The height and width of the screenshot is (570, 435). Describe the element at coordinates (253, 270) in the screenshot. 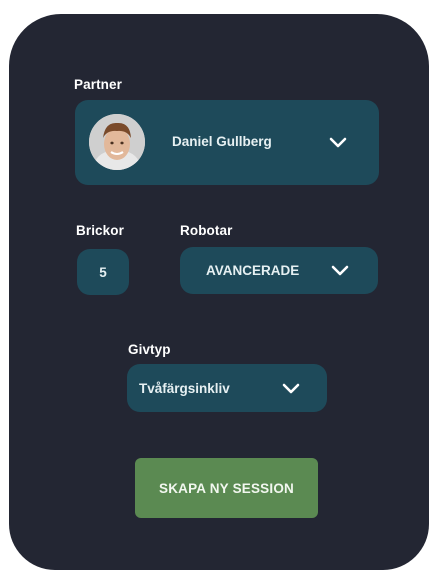

I see `robotar-value: AVANCERADE` at that location.